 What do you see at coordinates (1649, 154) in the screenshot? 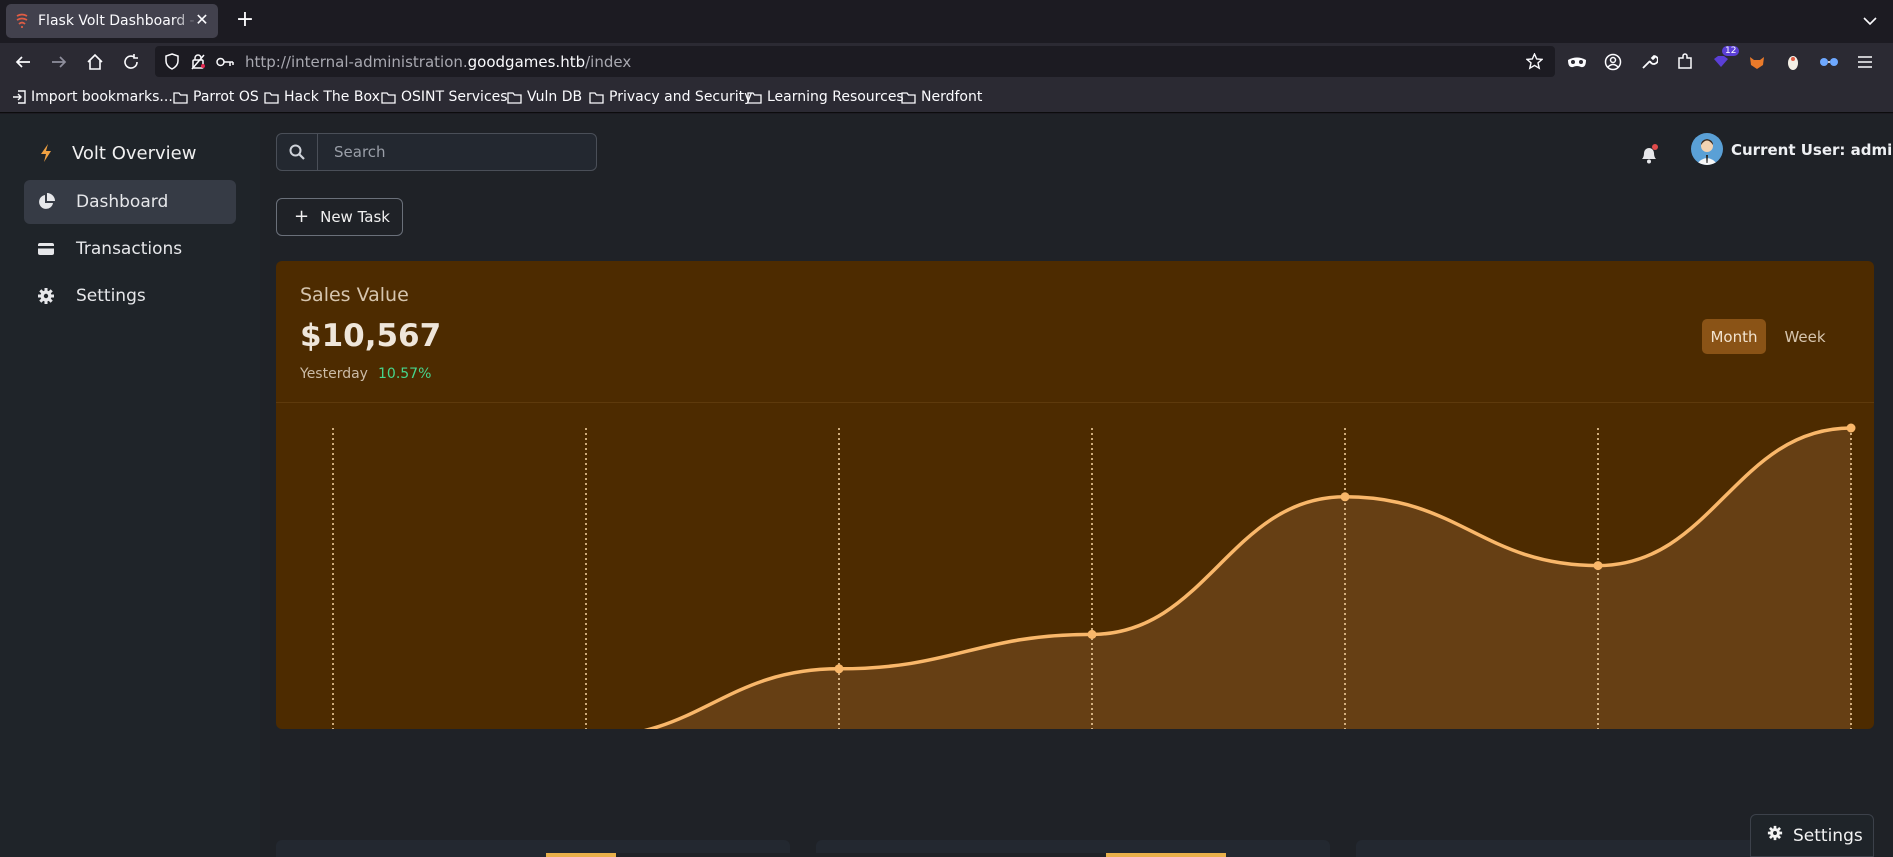
I see `notification-bell-icon` at bounding box center [1649, 154].